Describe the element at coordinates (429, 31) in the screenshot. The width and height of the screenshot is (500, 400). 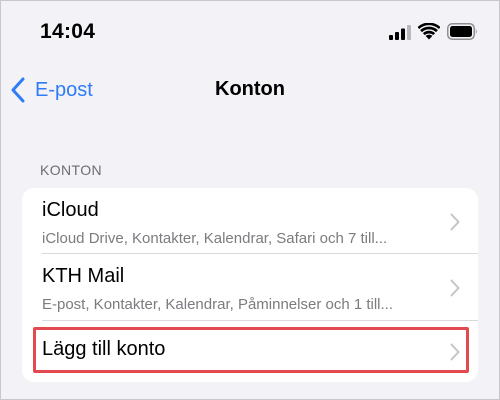
I see `wifi-icon` at that location.